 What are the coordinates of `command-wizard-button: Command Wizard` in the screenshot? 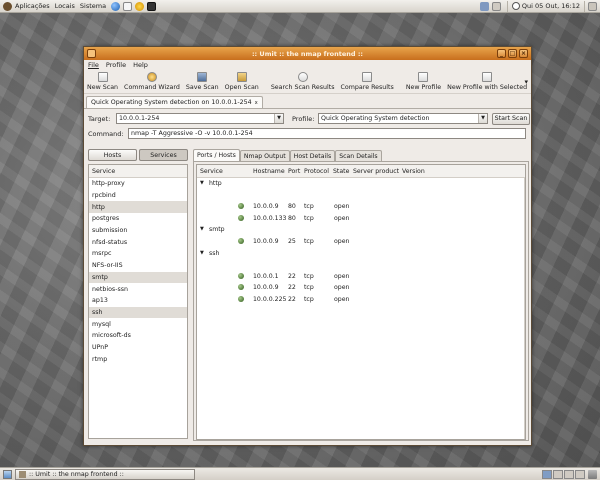 It's located at (152, 82).